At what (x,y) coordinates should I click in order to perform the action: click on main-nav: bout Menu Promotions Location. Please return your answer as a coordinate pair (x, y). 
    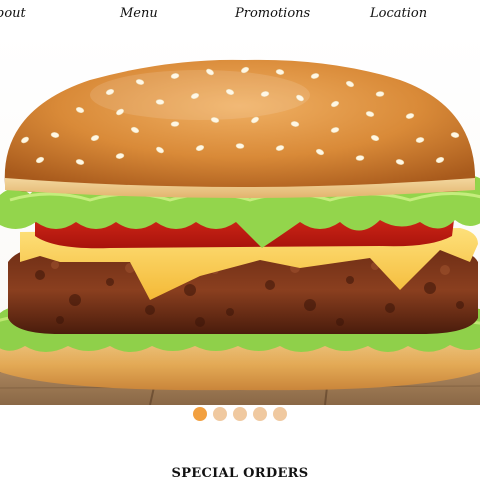
    Looking at the image, I should click on (240, 15).